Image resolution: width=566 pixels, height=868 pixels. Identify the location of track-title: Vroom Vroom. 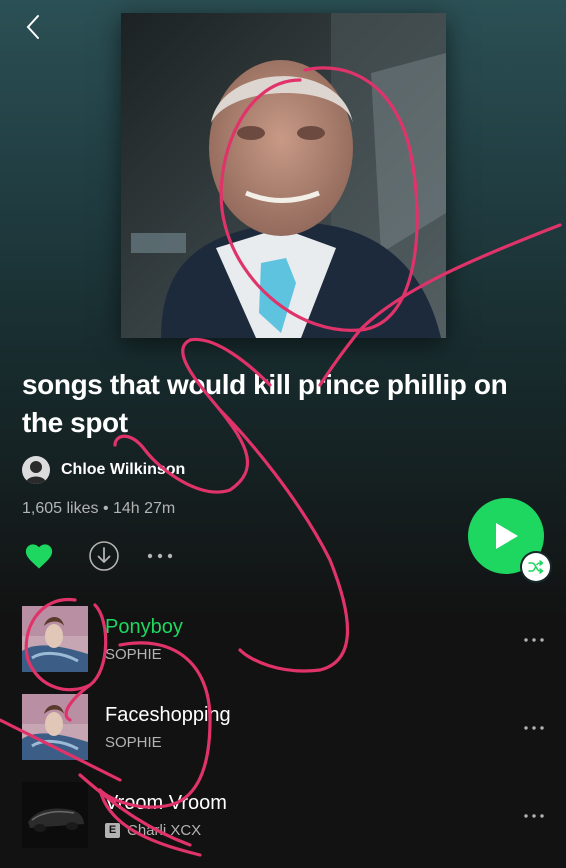
(166, 803).